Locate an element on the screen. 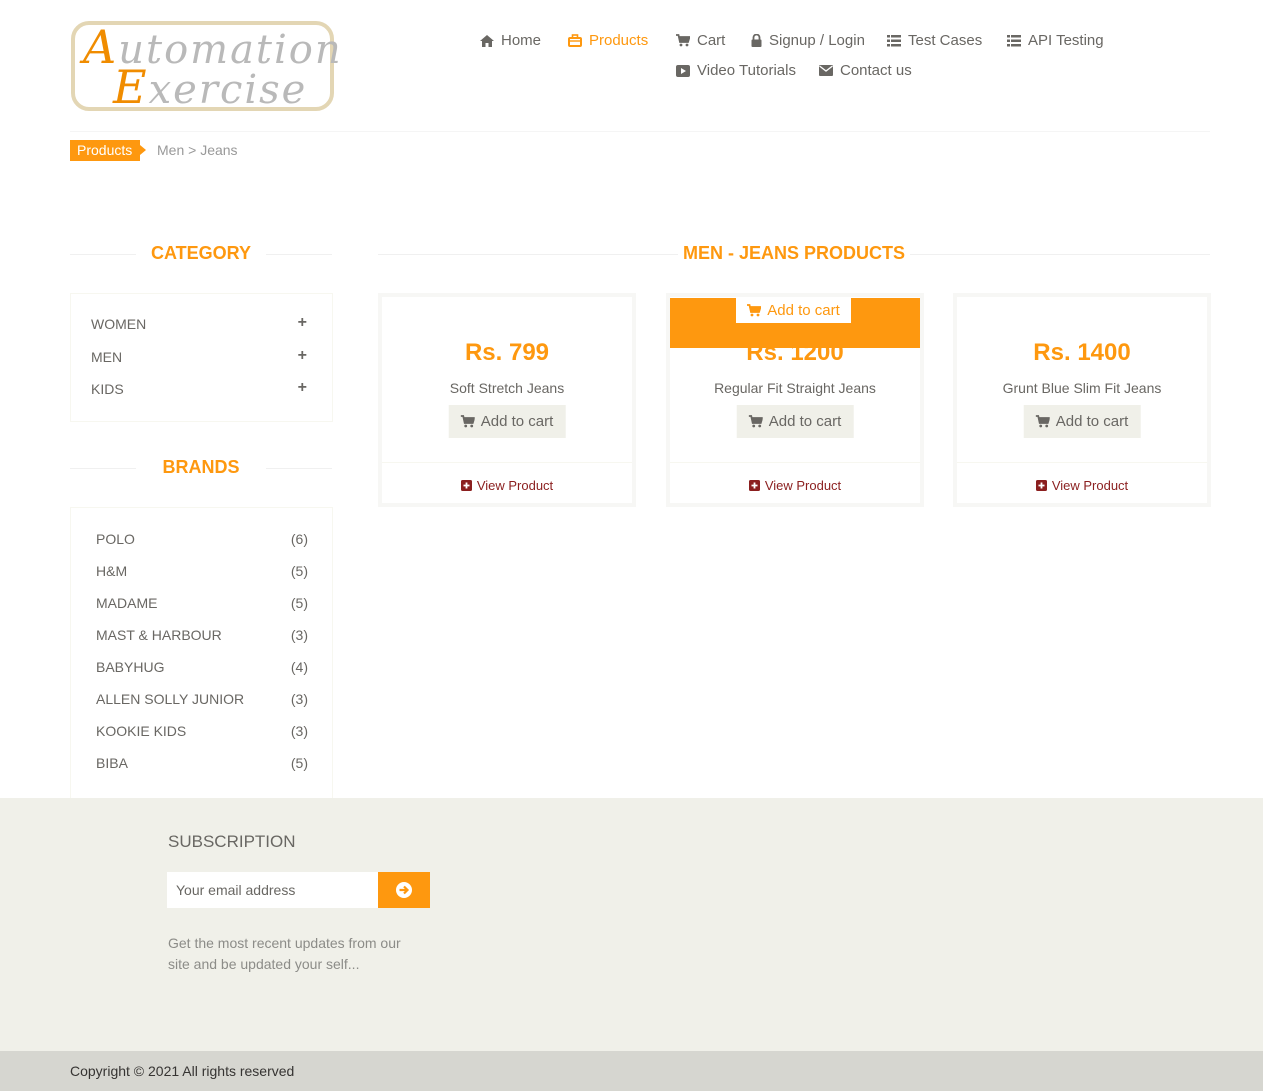  nav-home: Home is located at coordinates (510, 40).